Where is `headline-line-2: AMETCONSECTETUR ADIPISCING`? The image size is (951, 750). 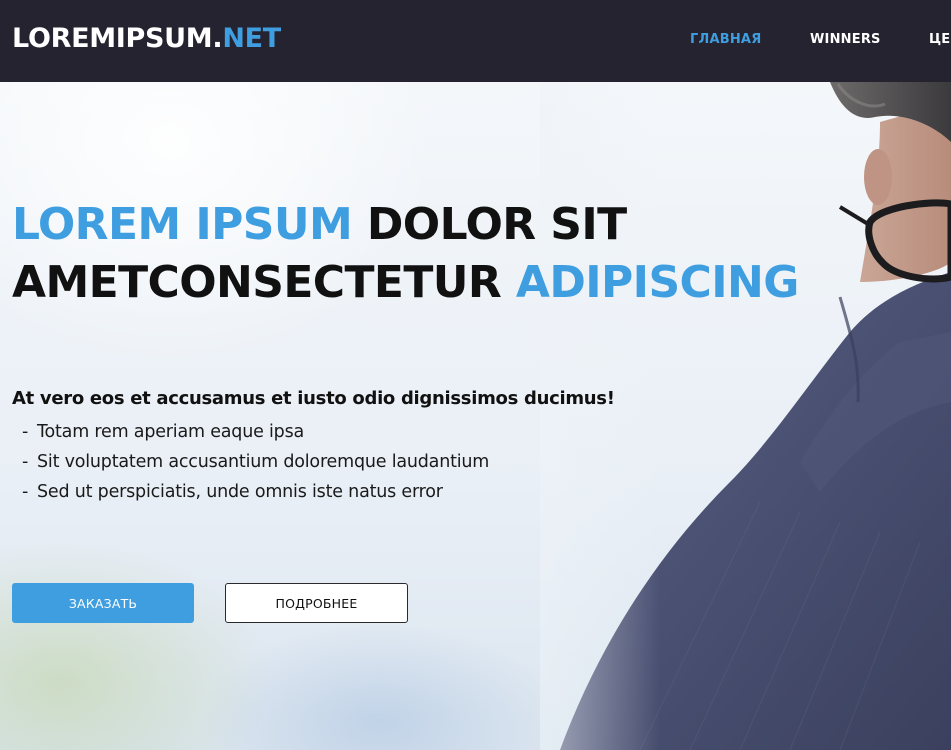
headline-line-2: AMETCONSECTETUR ADIPISCING is located at coordinates (452, 283).